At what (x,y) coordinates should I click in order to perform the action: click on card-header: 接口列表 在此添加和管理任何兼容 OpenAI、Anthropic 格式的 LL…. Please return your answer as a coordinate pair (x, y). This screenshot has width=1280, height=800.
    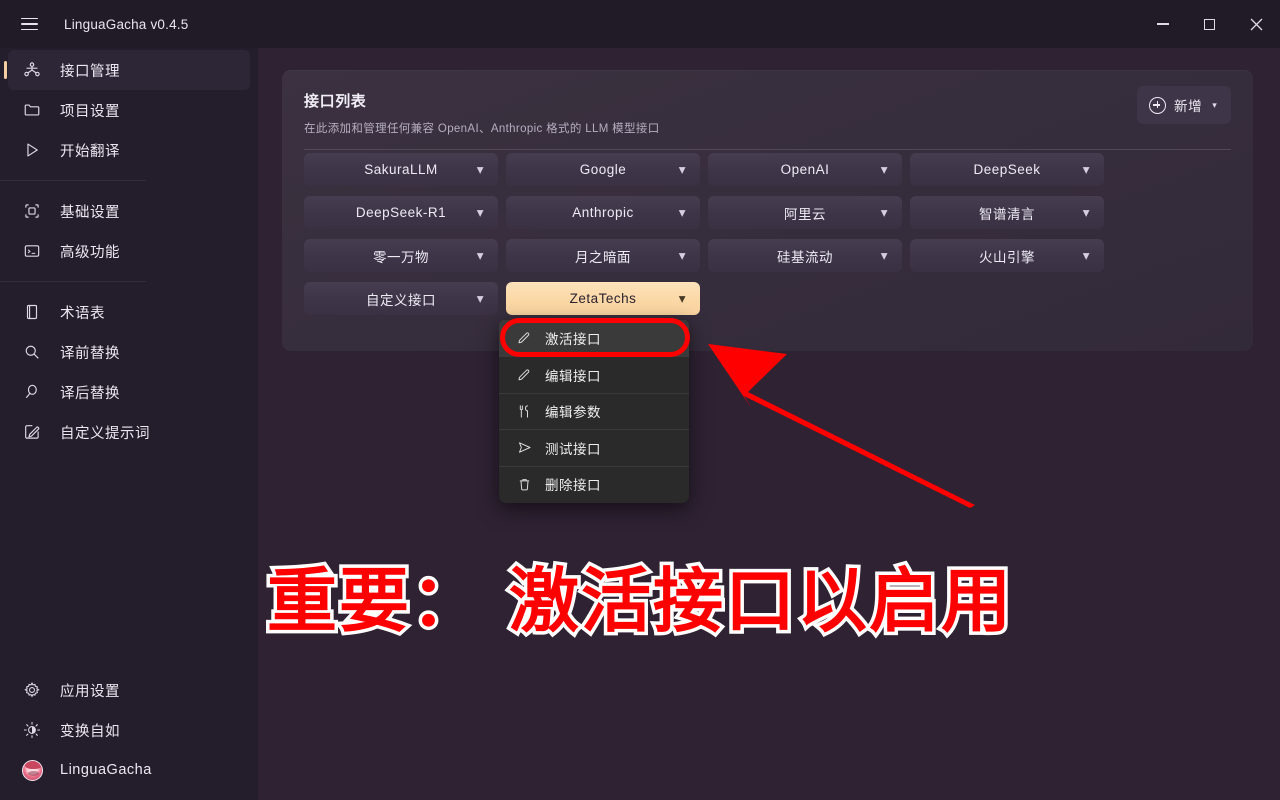
    Looking at the image, I should click on (767, 103).